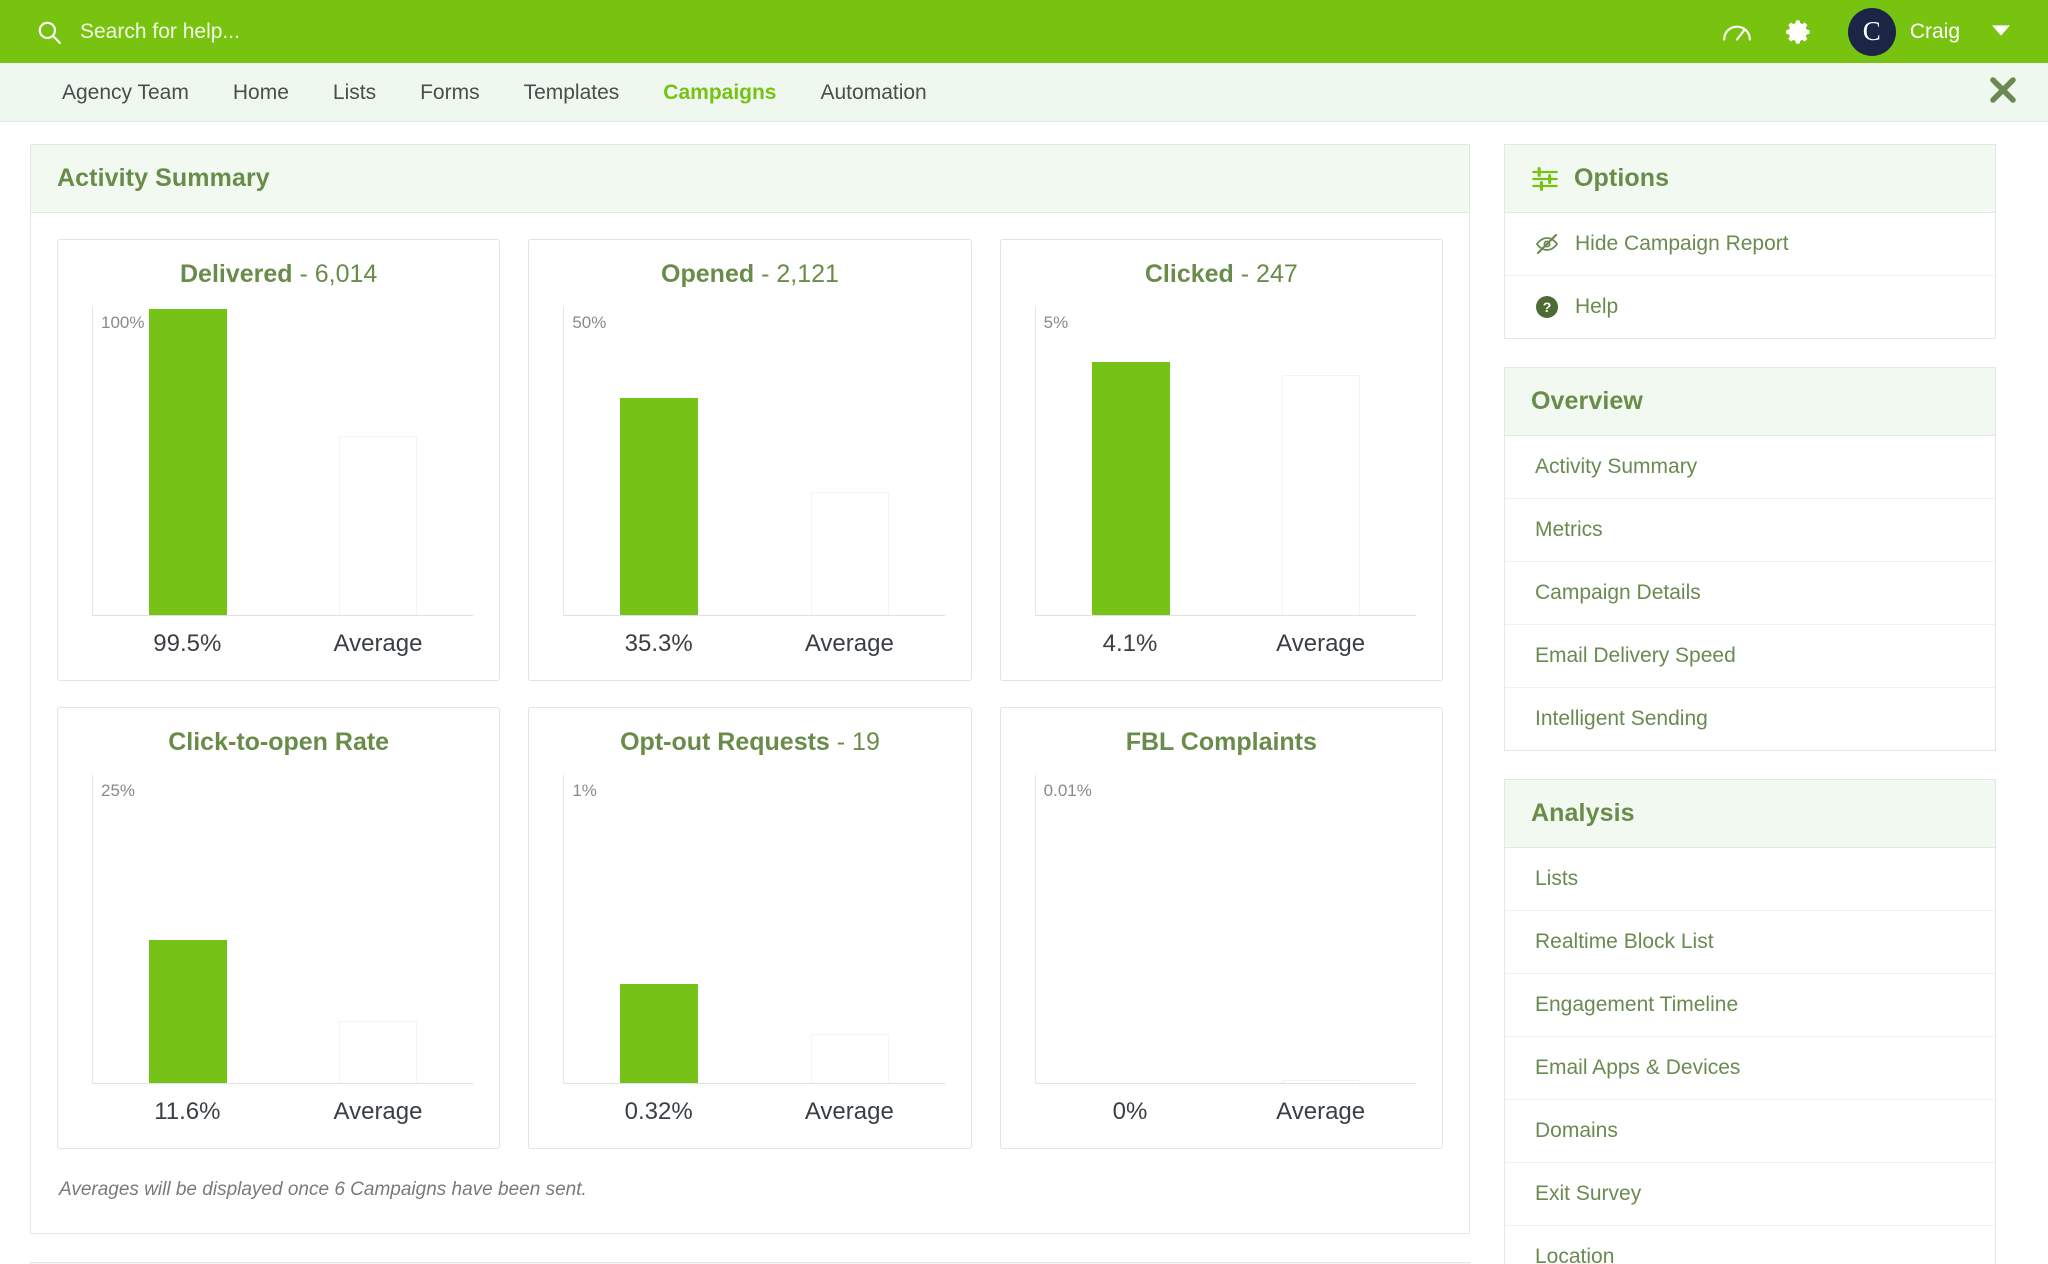 The image size is (2048, 1264). I want to click on analysis-header: Analysis, so click(1750, 814).